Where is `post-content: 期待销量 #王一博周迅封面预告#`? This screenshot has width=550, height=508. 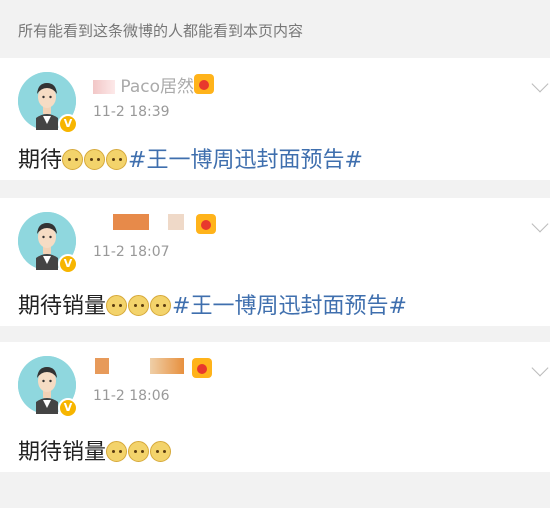 post-content: 期待销量 #王一博周迅封面预告# is located at coordinates (212, 304).